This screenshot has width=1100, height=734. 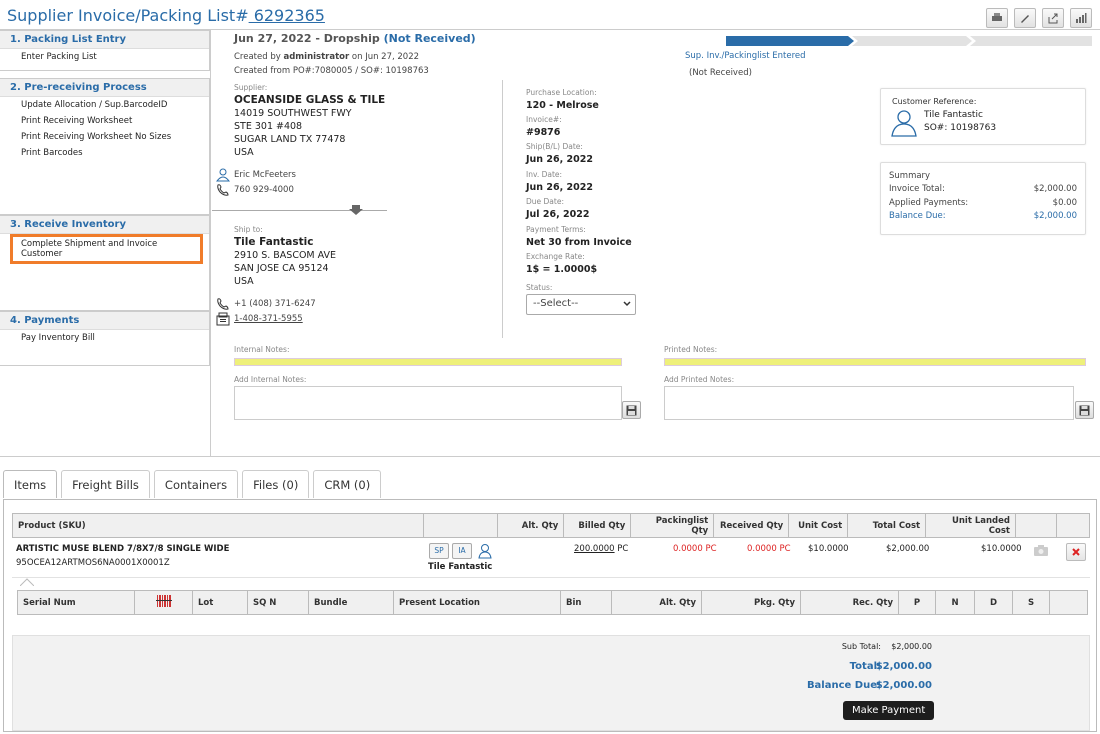 What do you see at coordinates (1031, 602) in the screenshot?
I see `column-header: S` at bounding box center [1031, 602].